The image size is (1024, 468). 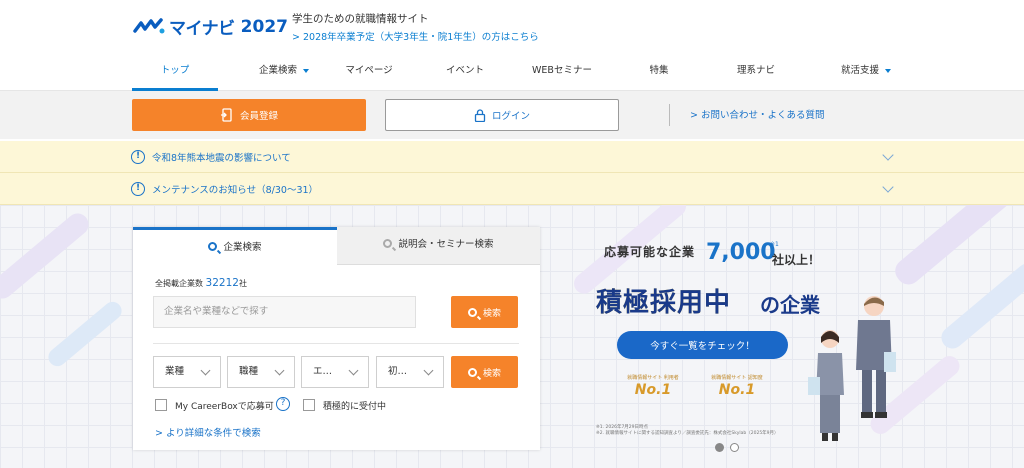 I want to click on award-caption: 就職情報サイト 認知度, so click(x=737, y=378).